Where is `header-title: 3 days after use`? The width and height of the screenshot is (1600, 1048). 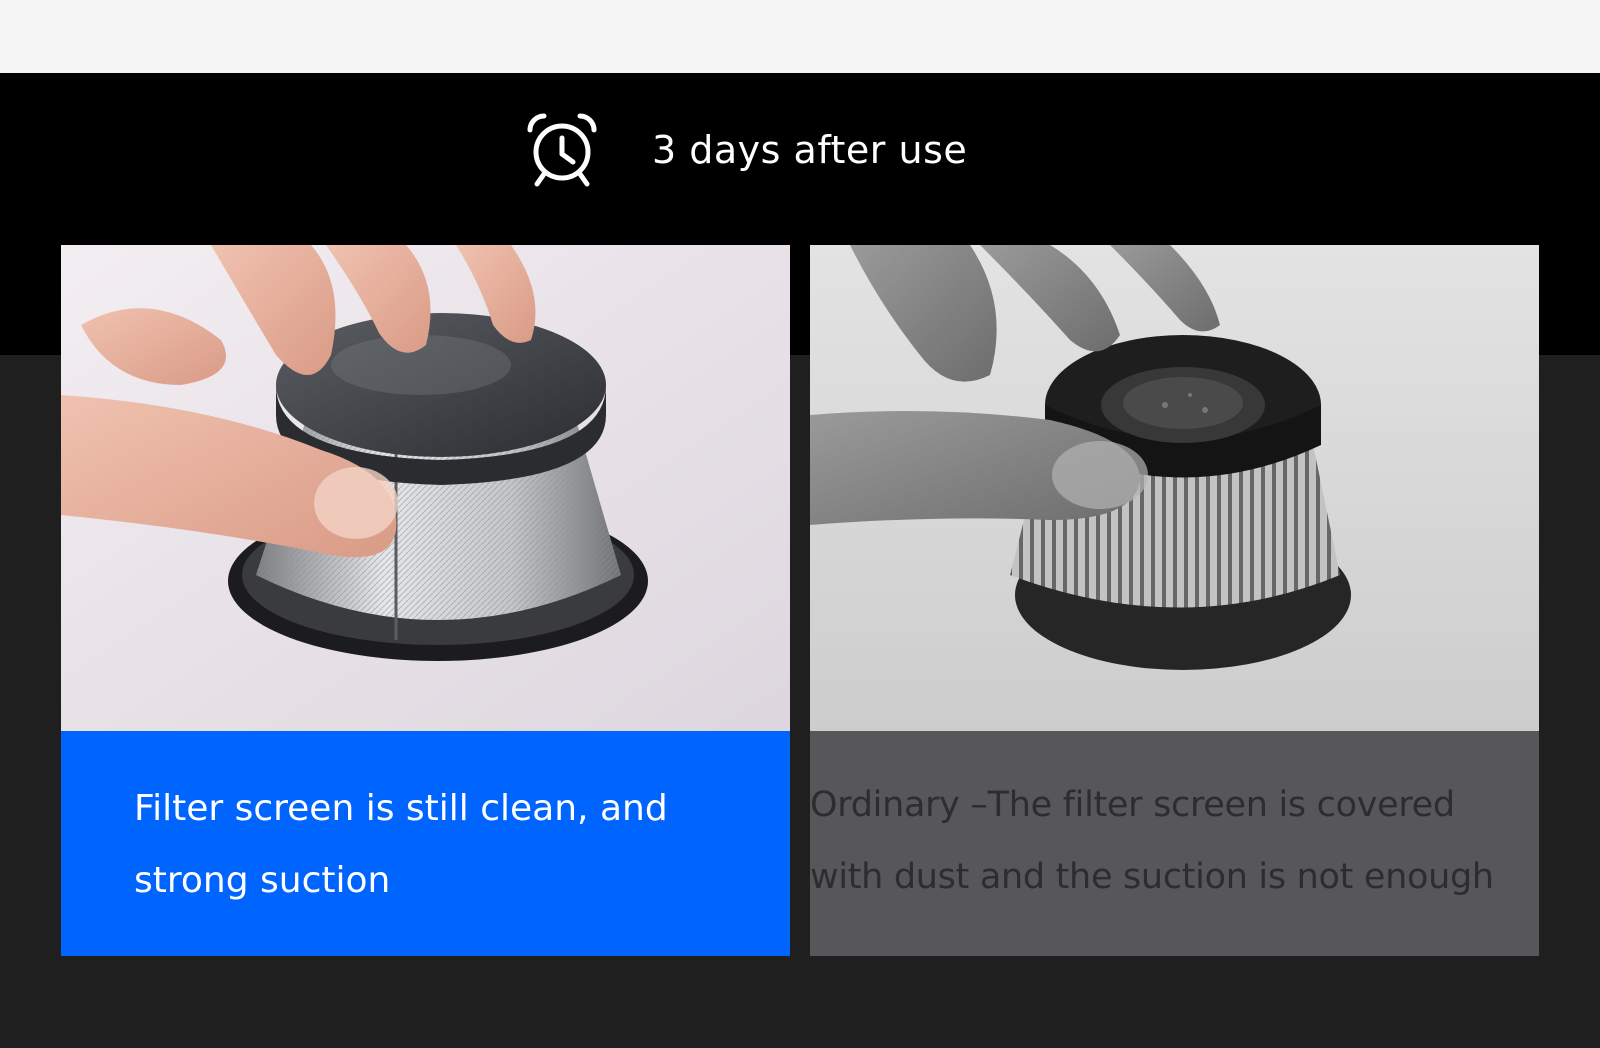
header-title: 3 days after use is located at coordinates (810, 150).